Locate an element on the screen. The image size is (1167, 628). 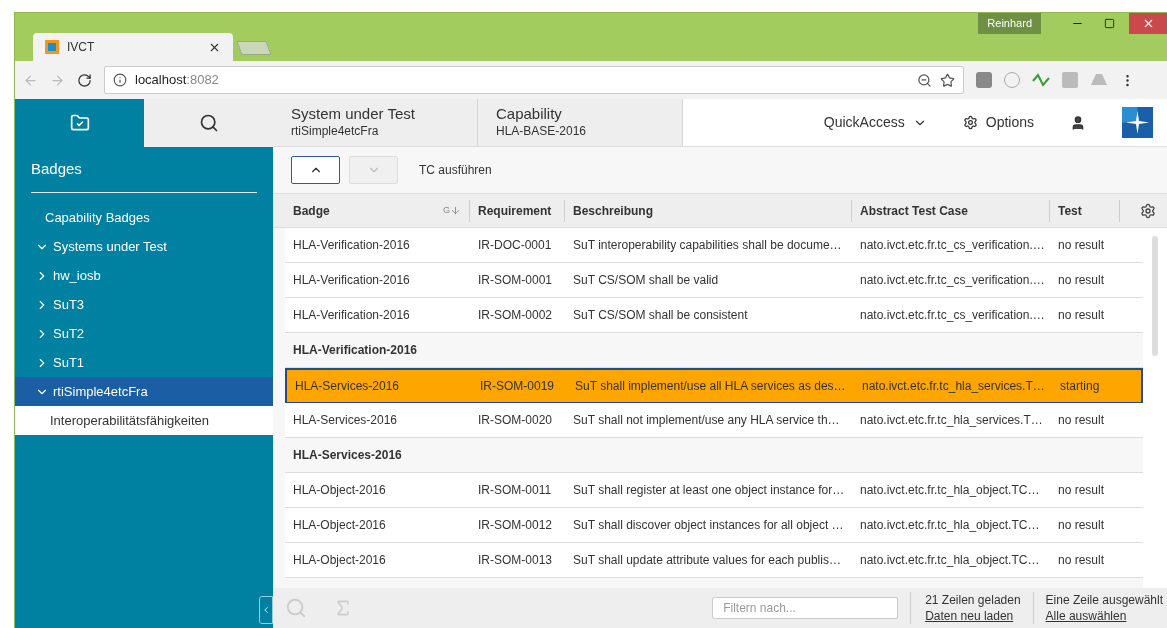
table-row: HLA-Object-2016 IR-SOM-0011 SuT shall register at least one object instance for… nato.ivct.etc.fr.tc_hla_object.TC… no result is located at coordinates (714, 490).